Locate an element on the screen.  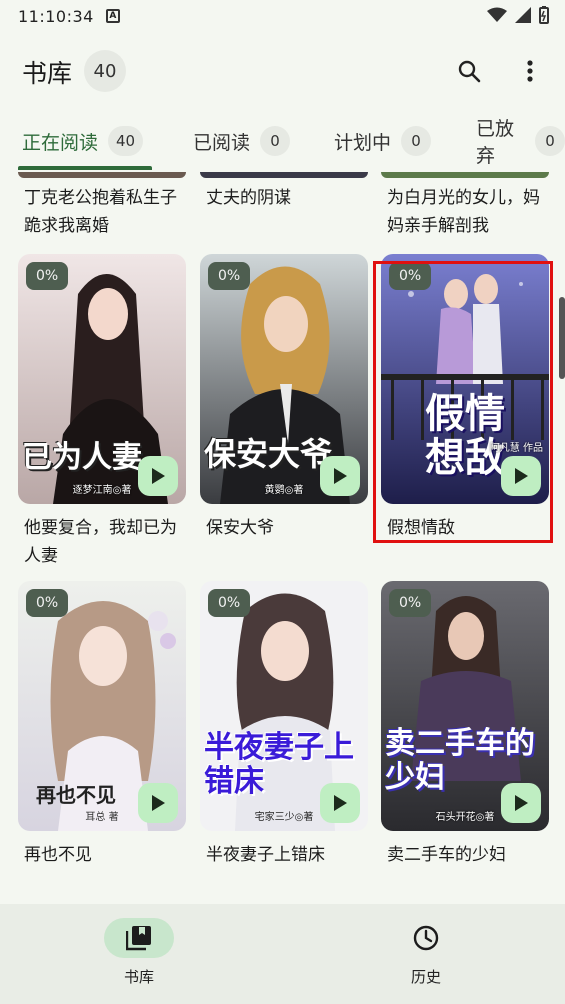
library-icon is located at coordinates (138, 938).